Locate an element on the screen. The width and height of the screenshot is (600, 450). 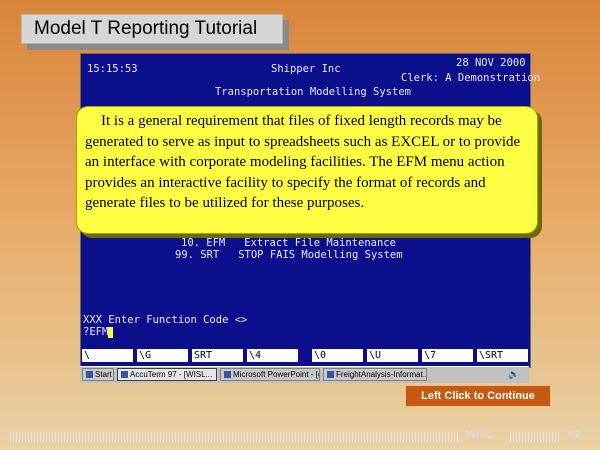
function-key-6: \U is located at coordinates (392, 355).